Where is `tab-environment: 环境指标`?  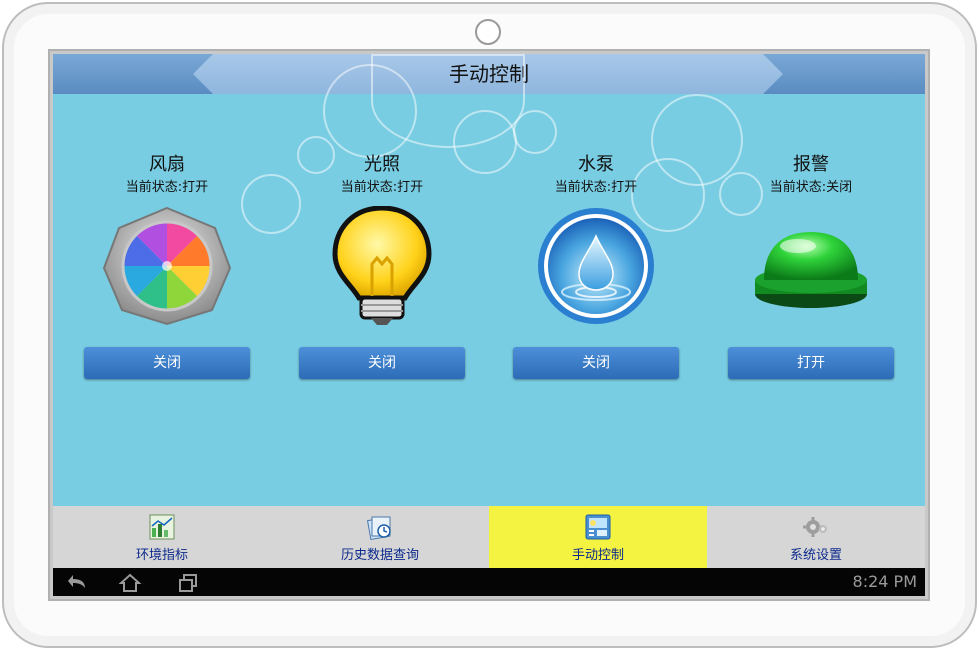 tab-environment: 环境指标 is located at coordinates (162, 537).